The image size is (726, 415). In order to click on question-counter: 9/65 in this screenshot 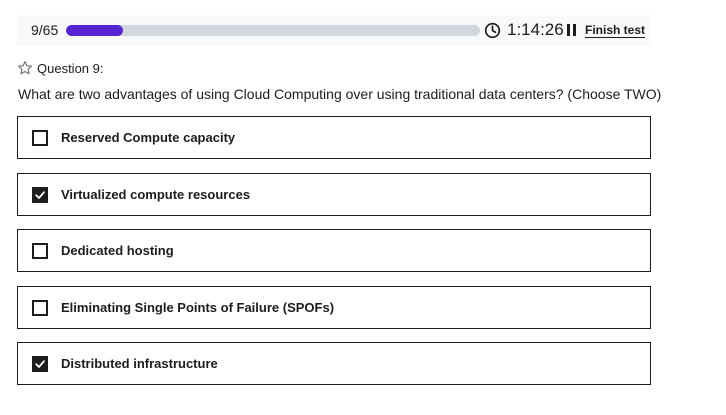, I will do `click(45, 30)`.